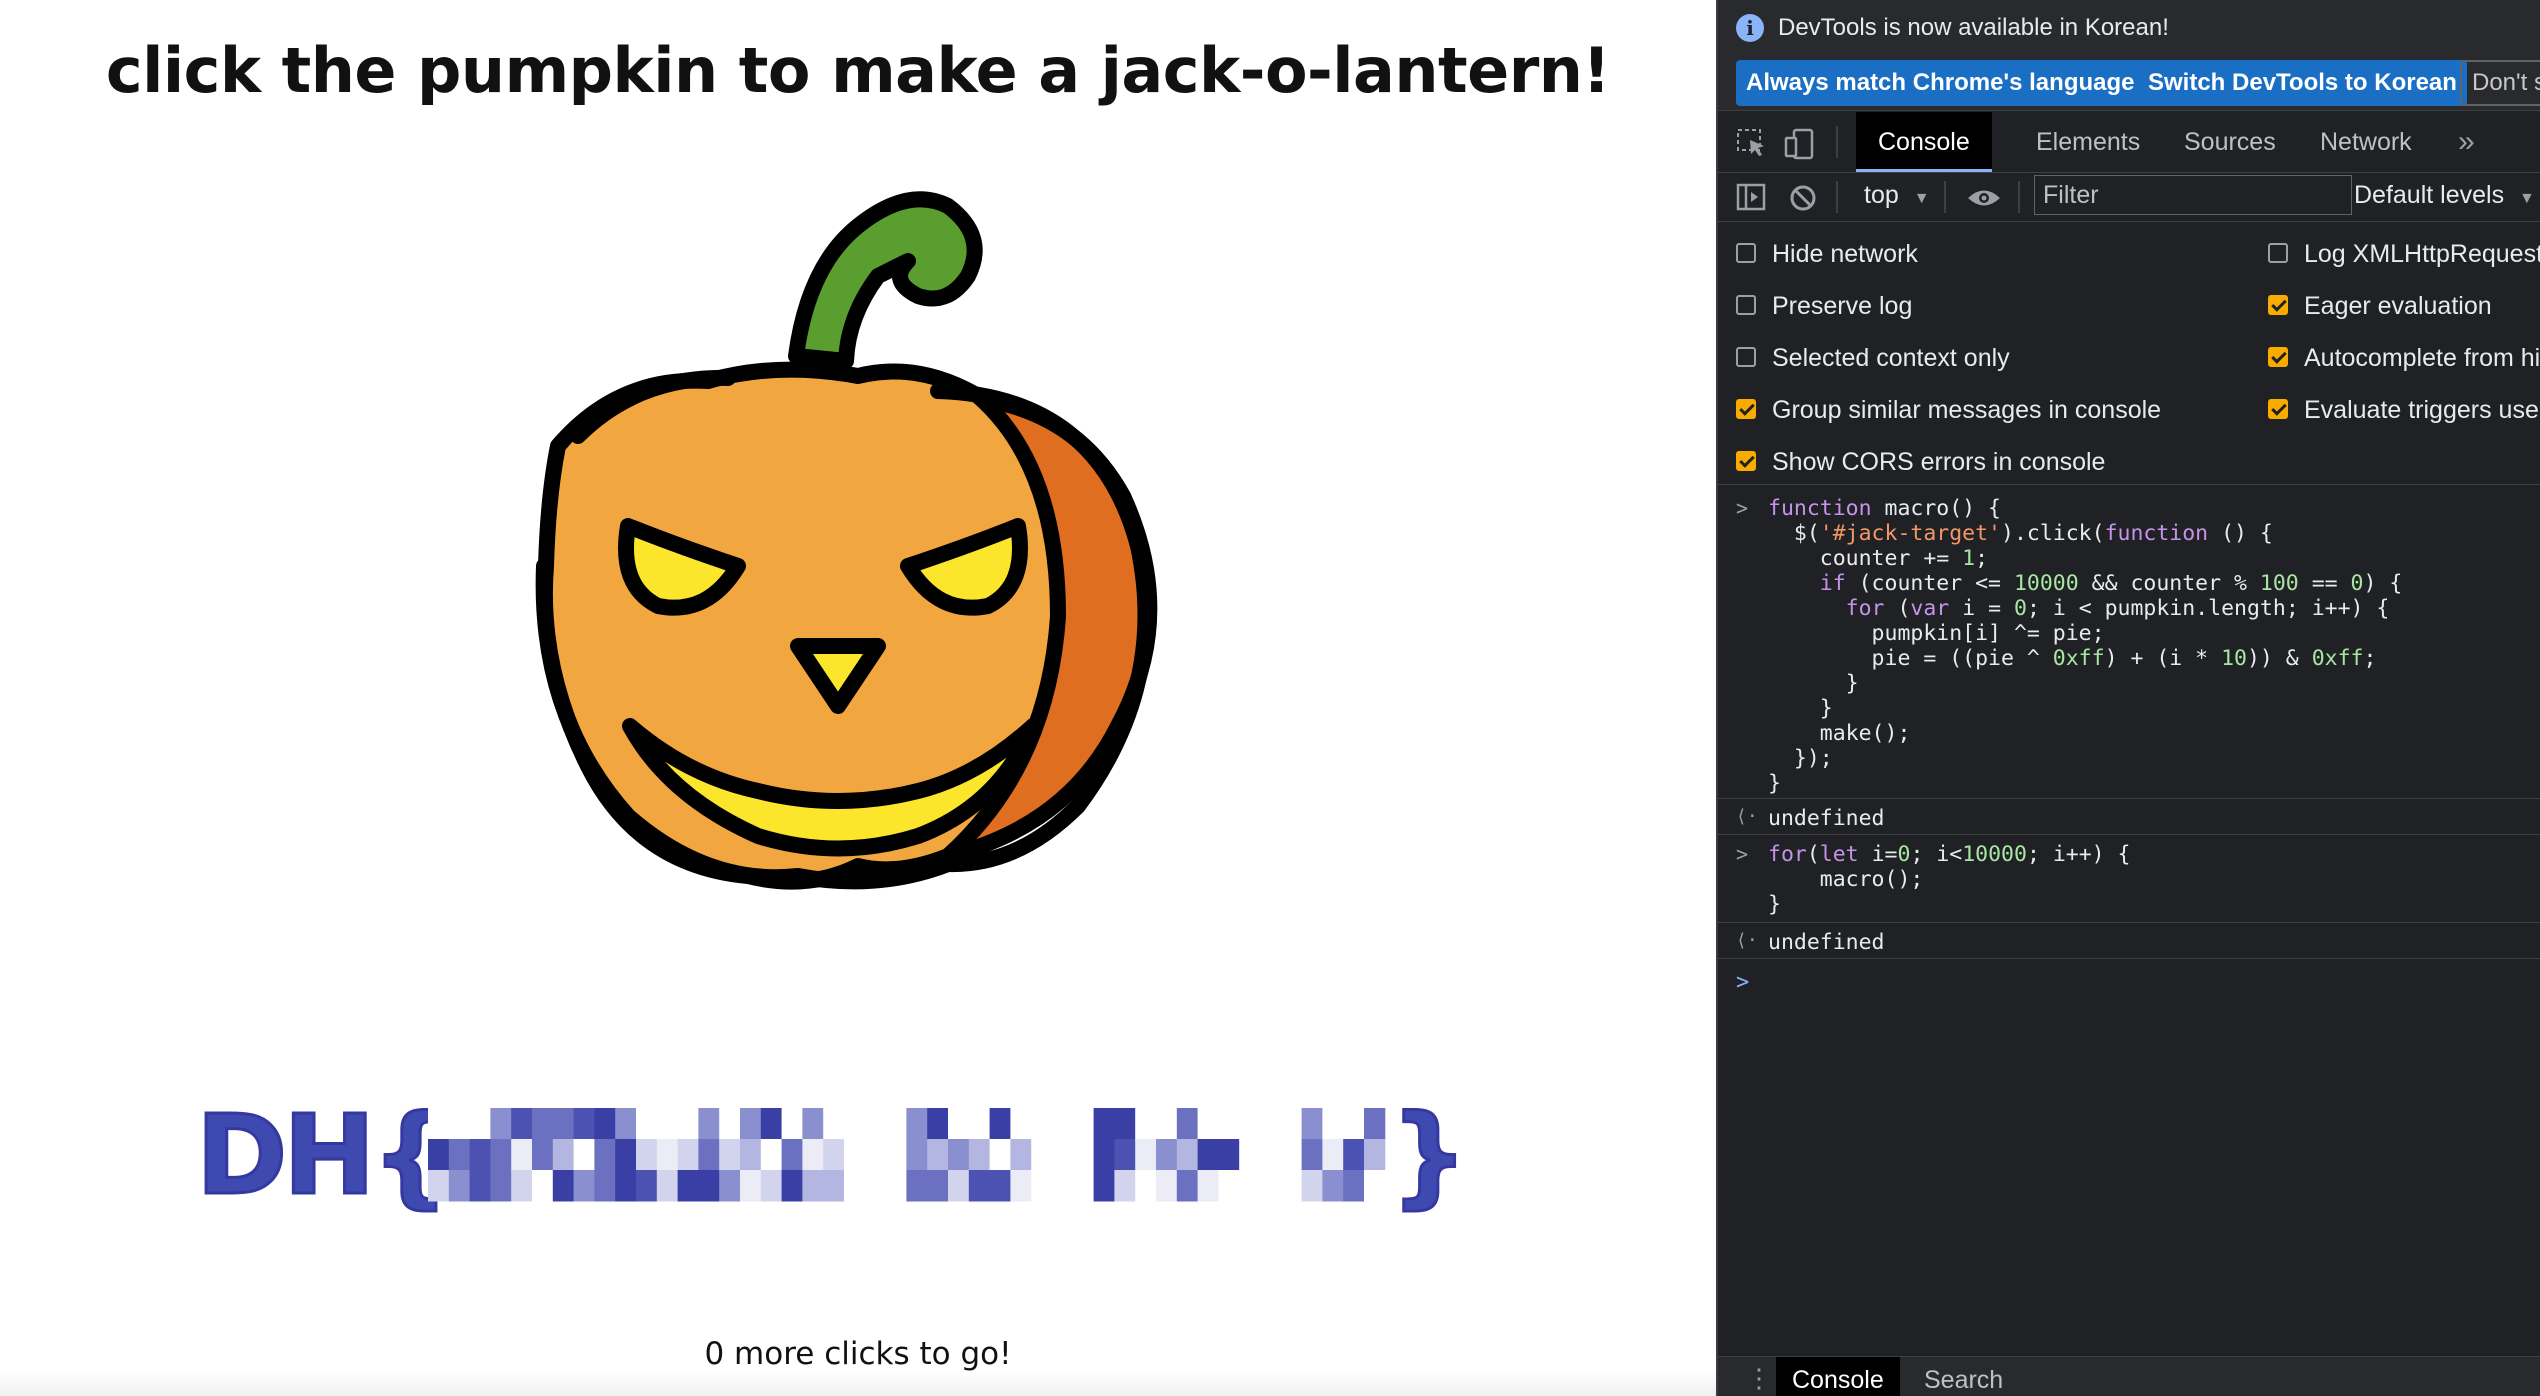 The image size is (2540, 1396). What do you see at coordinates (2129, 821) in the screenshot?
I see `console-result-entry: ⟨· undefined` at bounding box center [2129, 821].